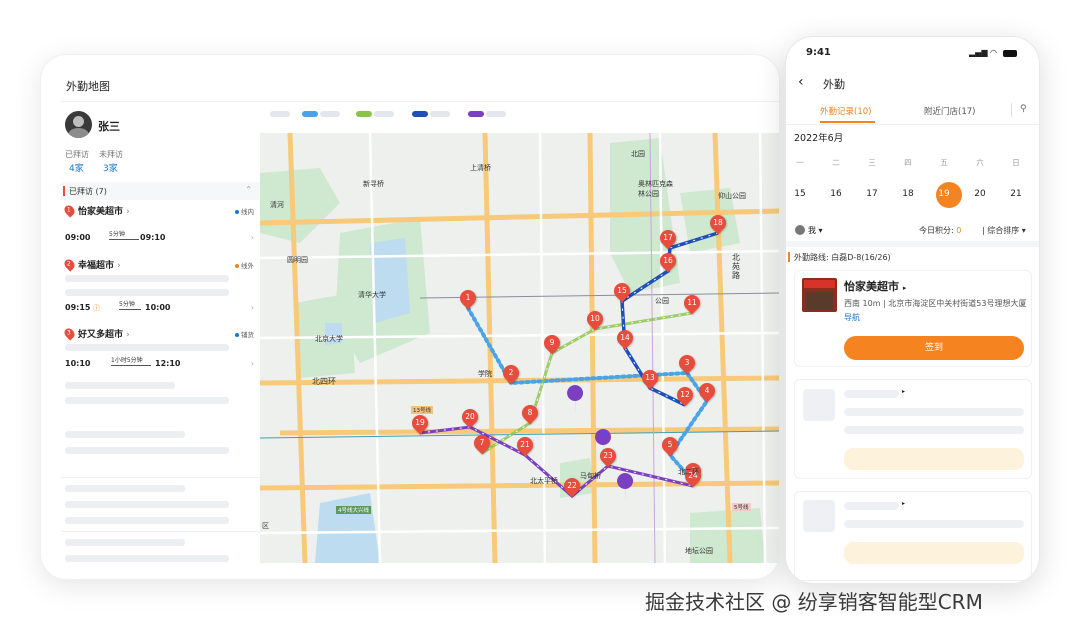 The image size is (1080, 632). I want to click on store-item: 3 好又多超市 › 铺货 10:10 1小时5分钟 12:10 ›, so click(160, 371).